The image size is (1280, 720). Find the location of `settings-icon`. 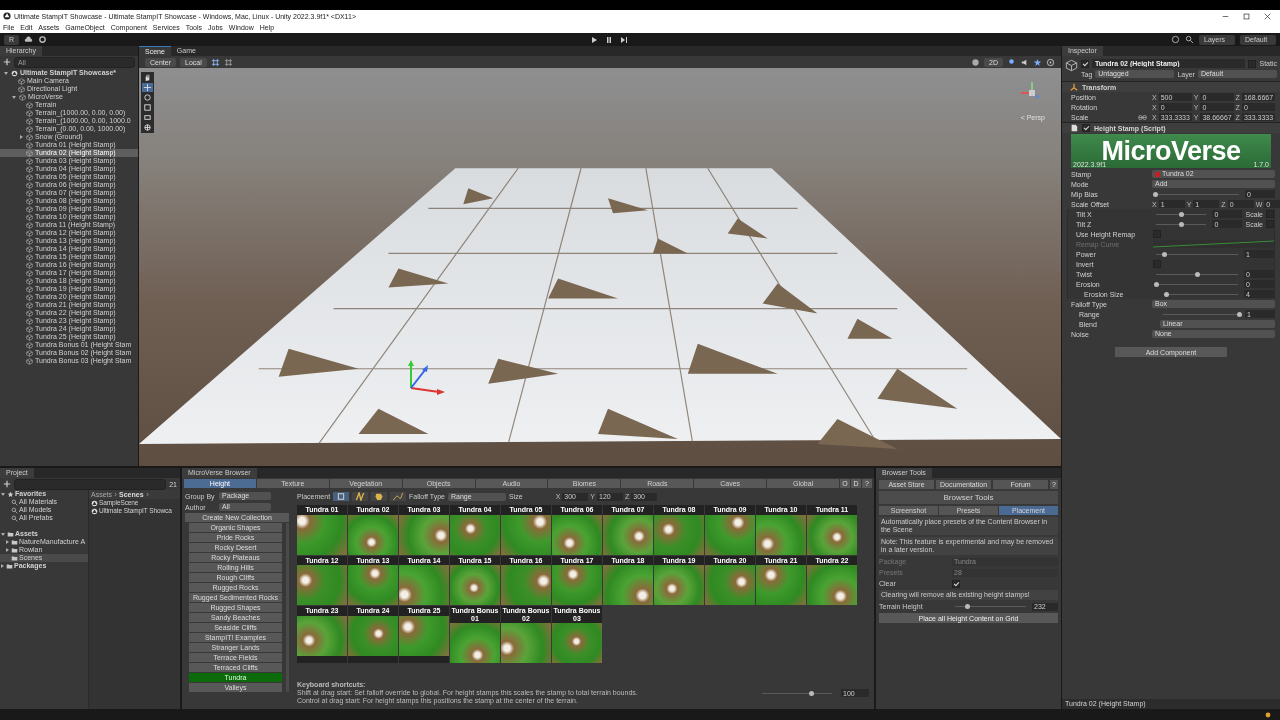

settings-icon is located at coordinates (43, 39).